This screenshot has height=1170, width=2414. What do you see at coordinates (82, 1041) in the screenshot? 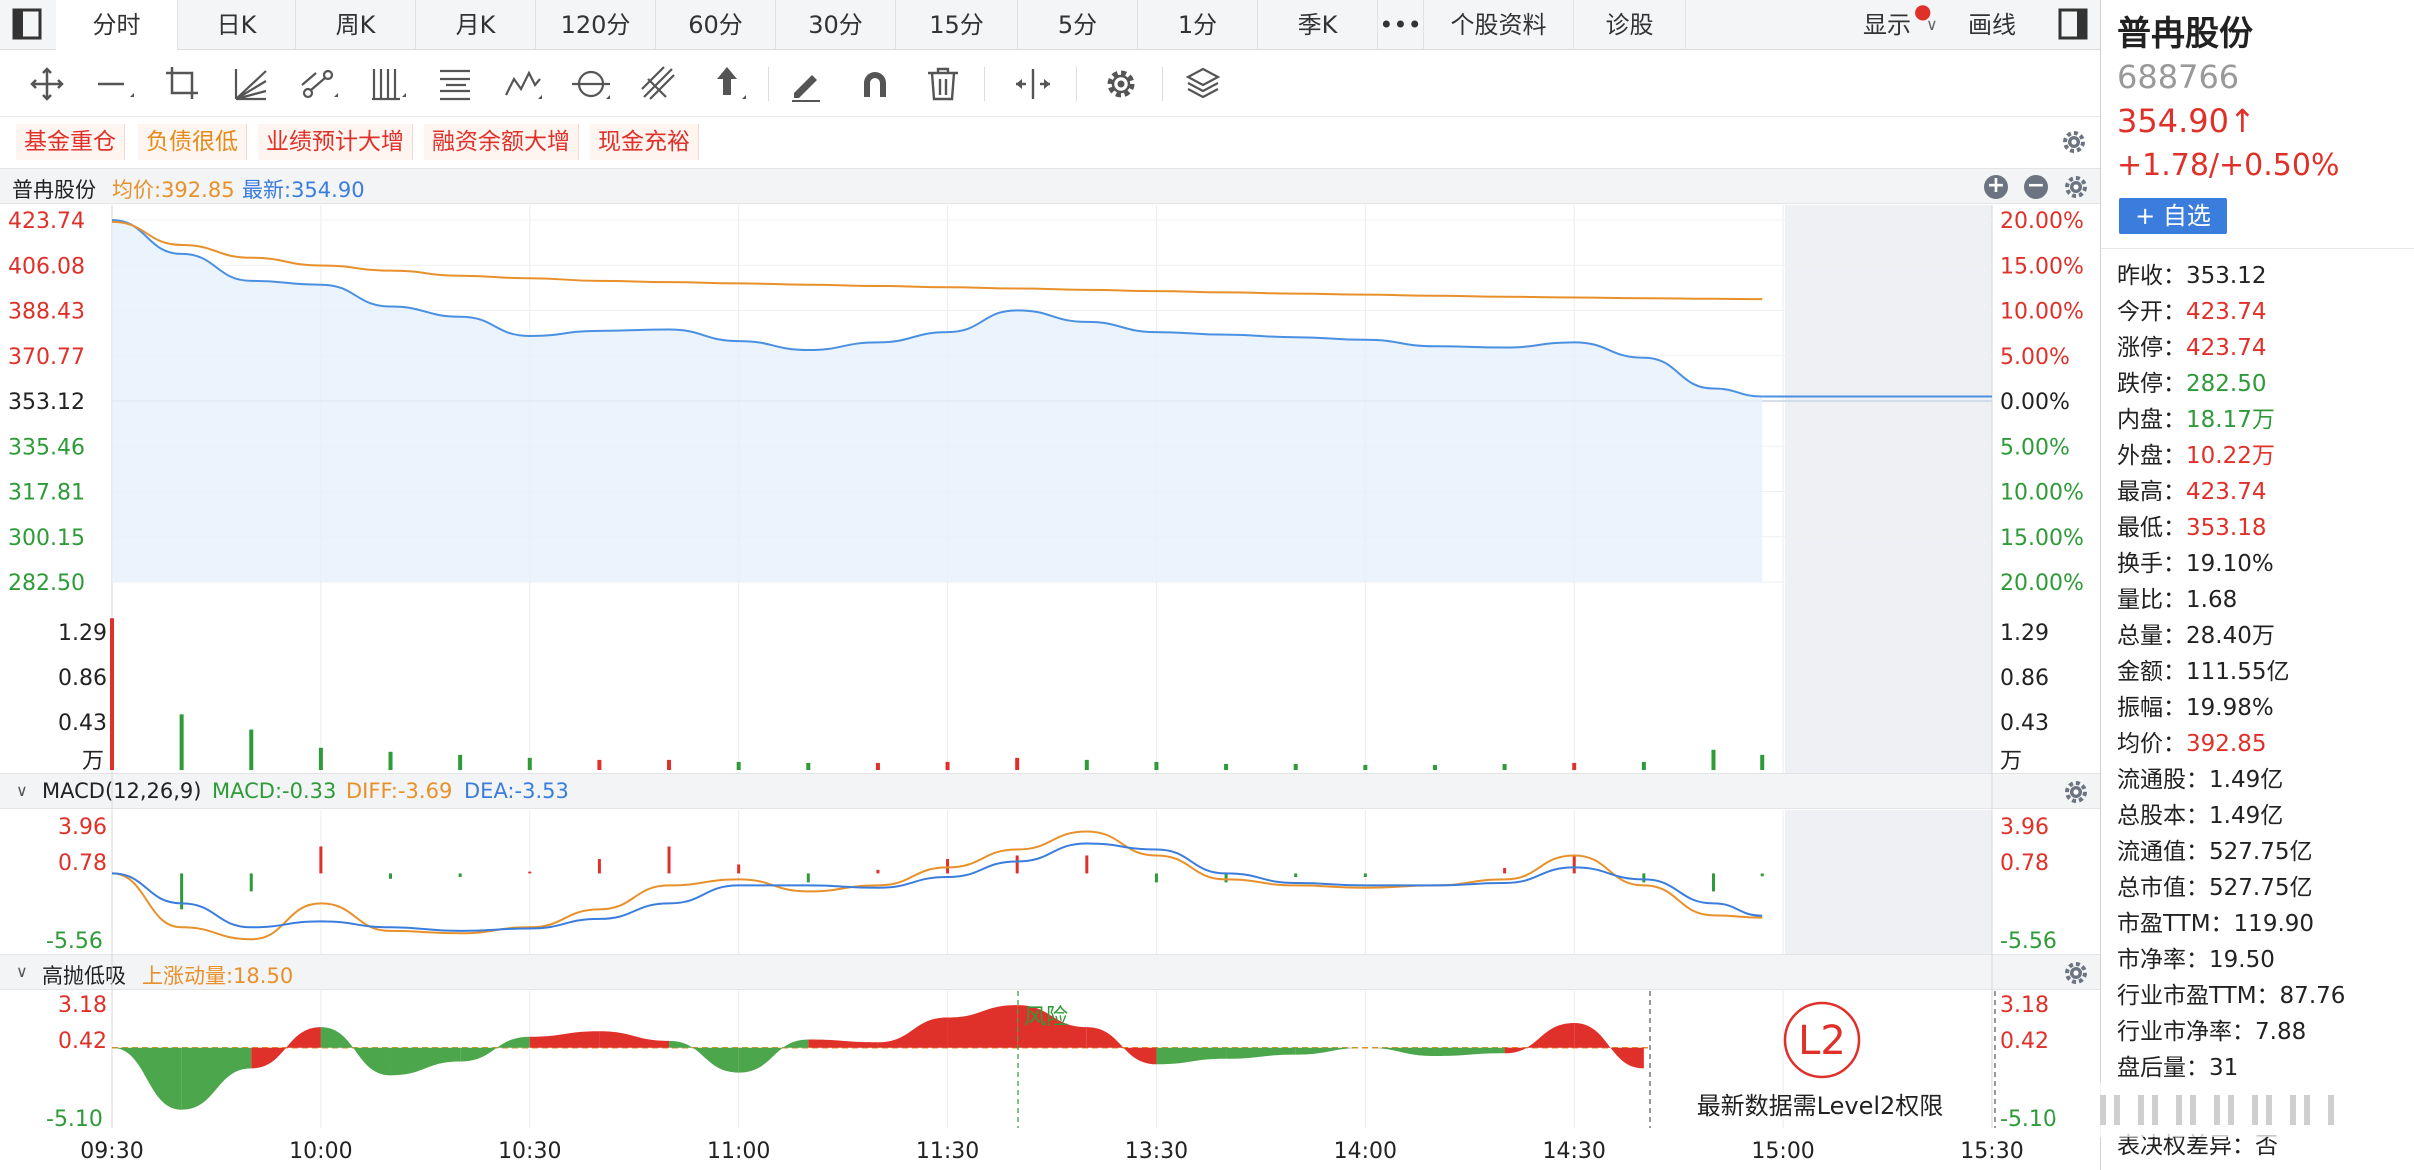
I see `gpdx-y-tick: 0.42` at bounding box center [82, 1041].